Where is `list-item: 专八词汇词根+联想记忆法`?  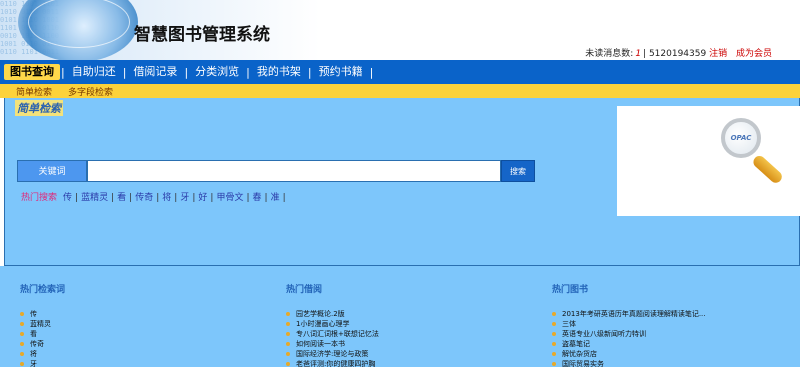
list-item: 专八词汇词根+联想记忆法 is located at coordinates (332, 334).